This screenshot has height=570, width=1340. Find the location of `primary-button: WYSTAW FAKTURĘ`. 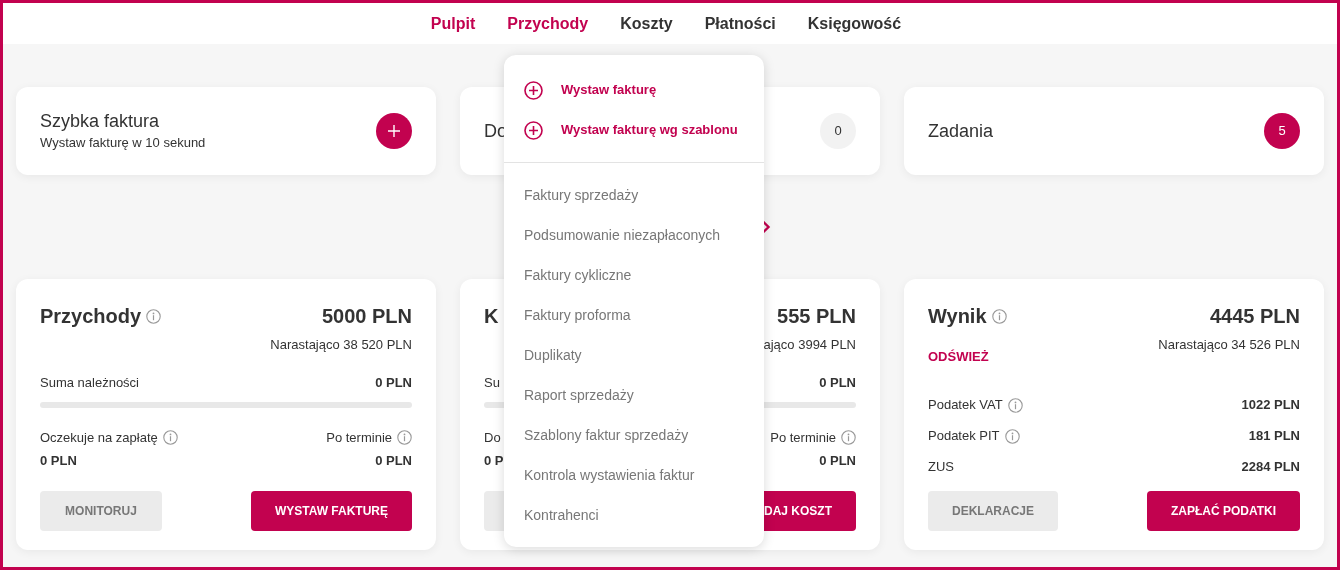

primary-button: WYSTAW FAKTURĘ is located at coordinates (331, 511).